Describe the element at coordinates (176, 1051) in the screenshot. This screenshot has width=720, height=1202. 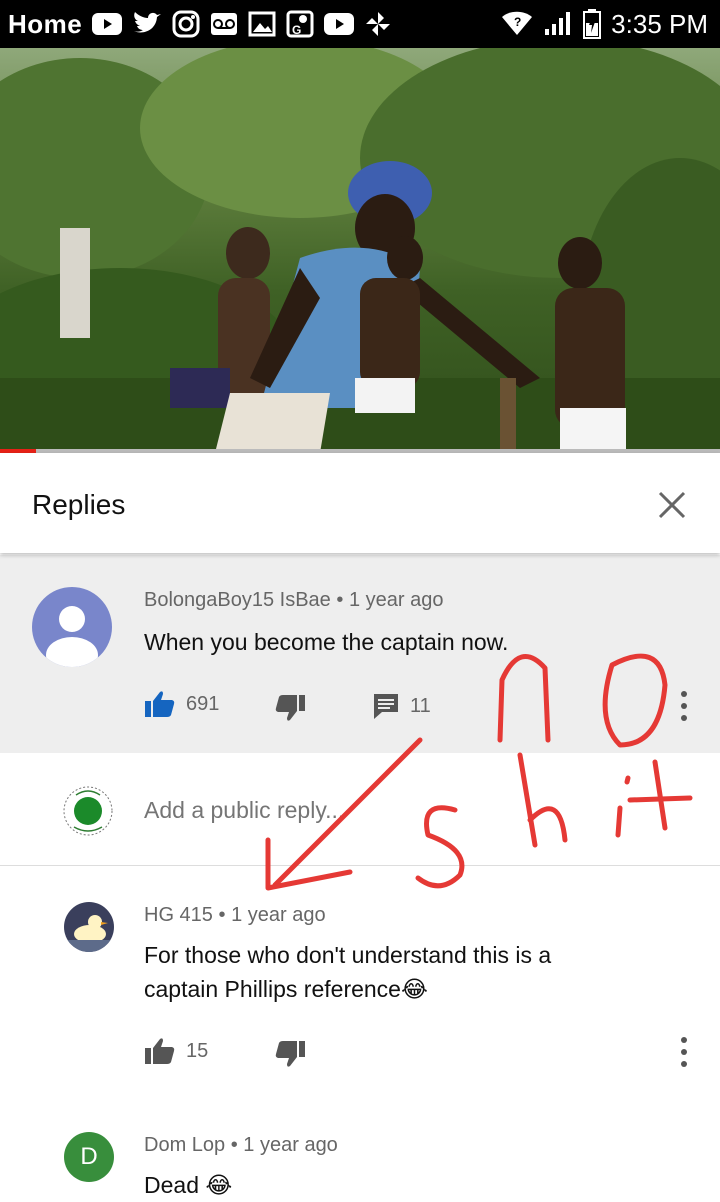
I see `like-button: 15` at that location.